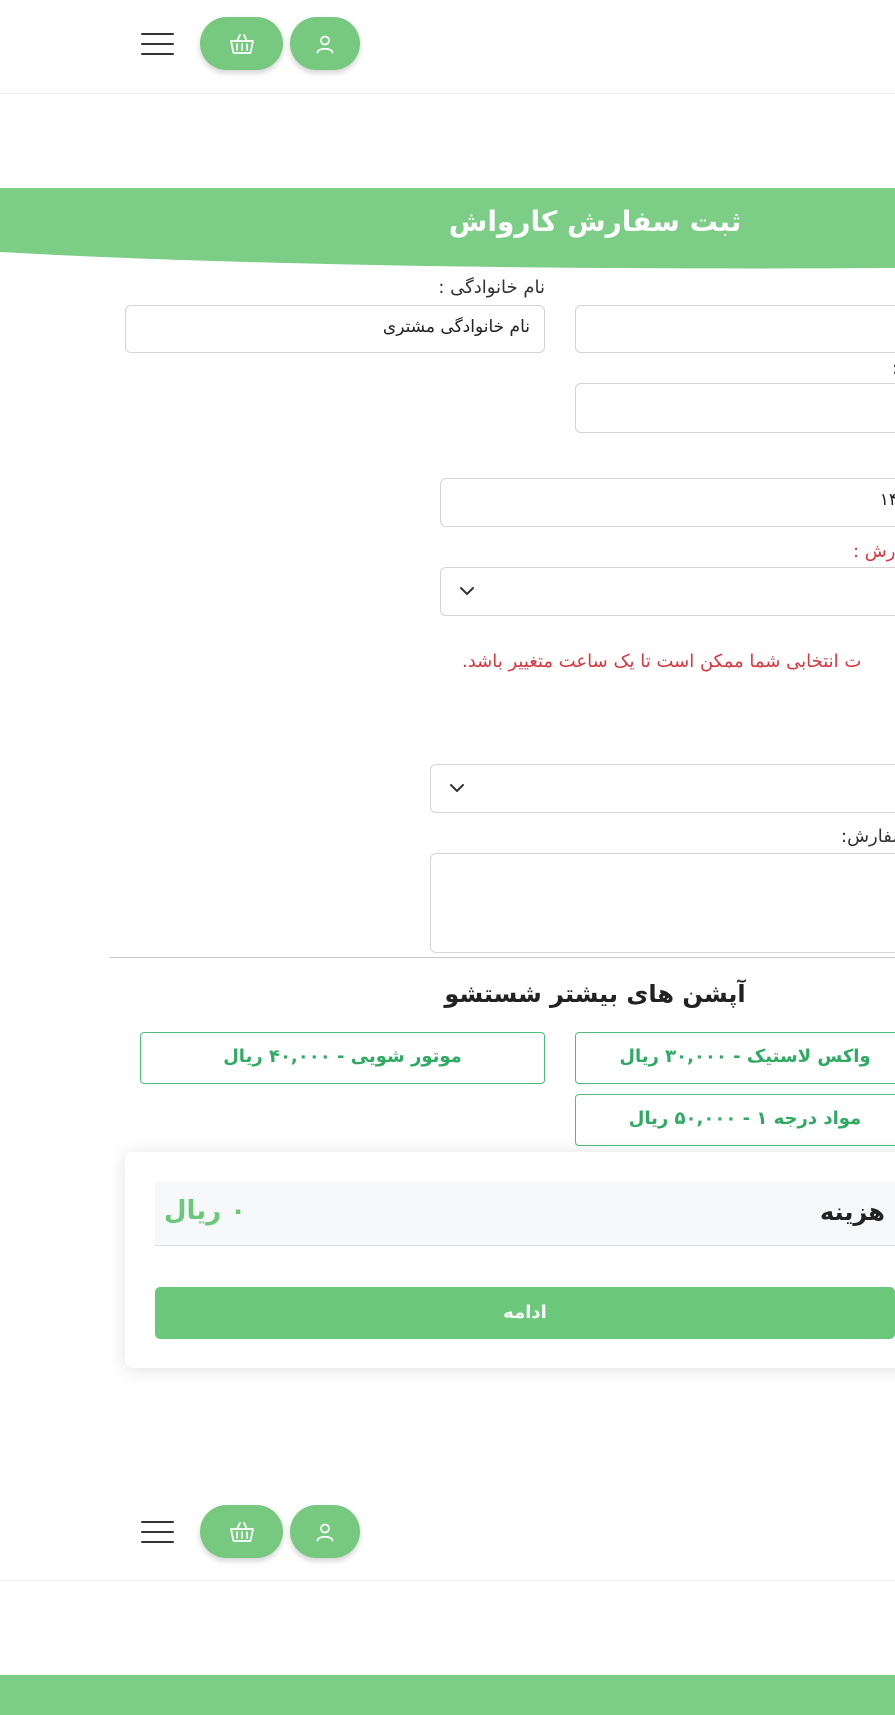 The width and height of the screenshot is (895, 1715). What do you see at coordinates (735, 1058) in the screenshot?
I see `option-tire-wax: واکس لاستیک - ۳۰,۰۰۰ ریال` at bounding box center [735, 1058].